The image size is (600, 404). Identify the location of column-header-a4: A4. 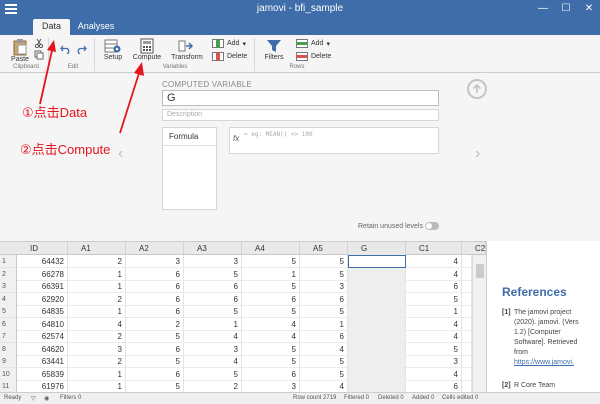
(271, 248).